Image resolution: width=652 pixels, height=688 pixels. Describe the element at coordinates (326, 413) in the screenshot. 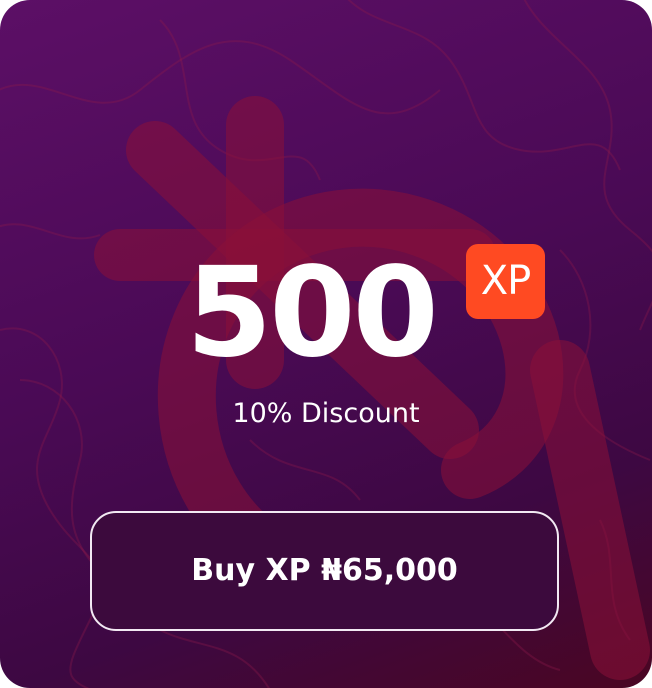

I see `discount-label: 10% Discount` at that location.